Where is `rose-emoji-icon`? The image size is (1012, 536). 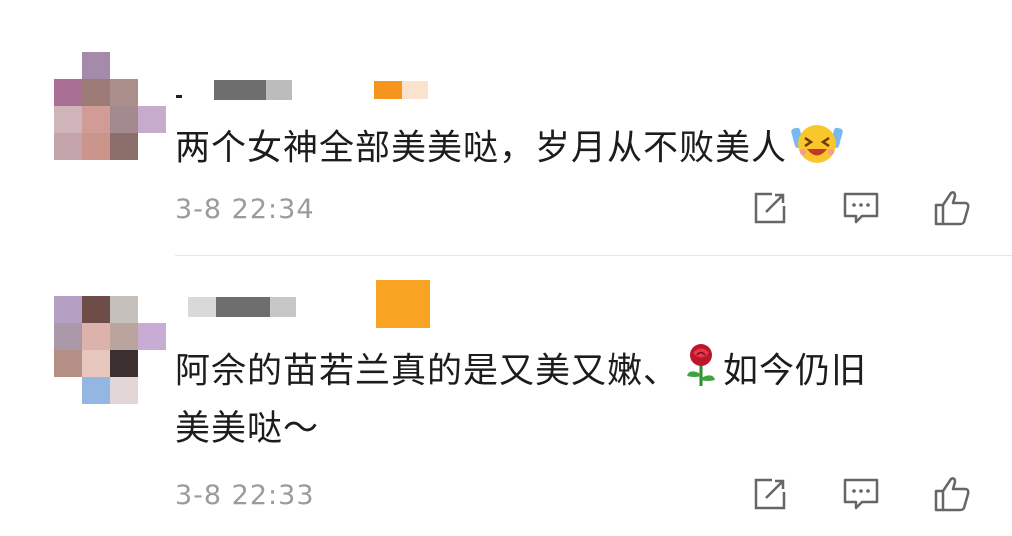 rose-emoji-icon is located at coordinates (701, 372).